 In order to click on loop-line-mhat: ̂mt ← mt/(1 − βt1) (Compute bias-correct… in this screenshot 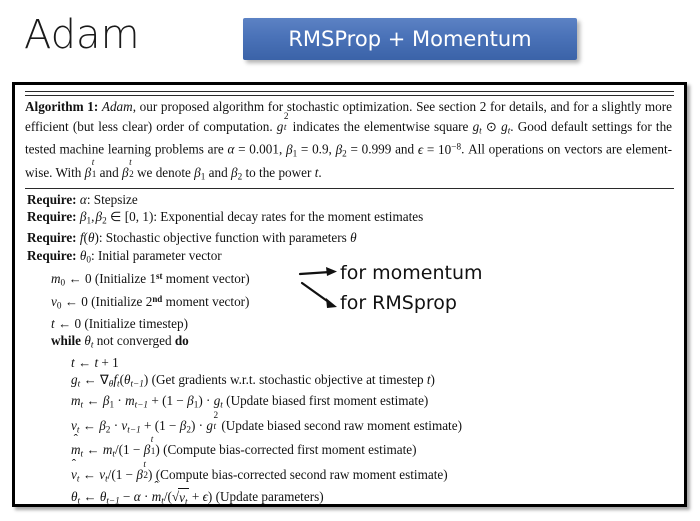, I will do `click(349, 448)`.